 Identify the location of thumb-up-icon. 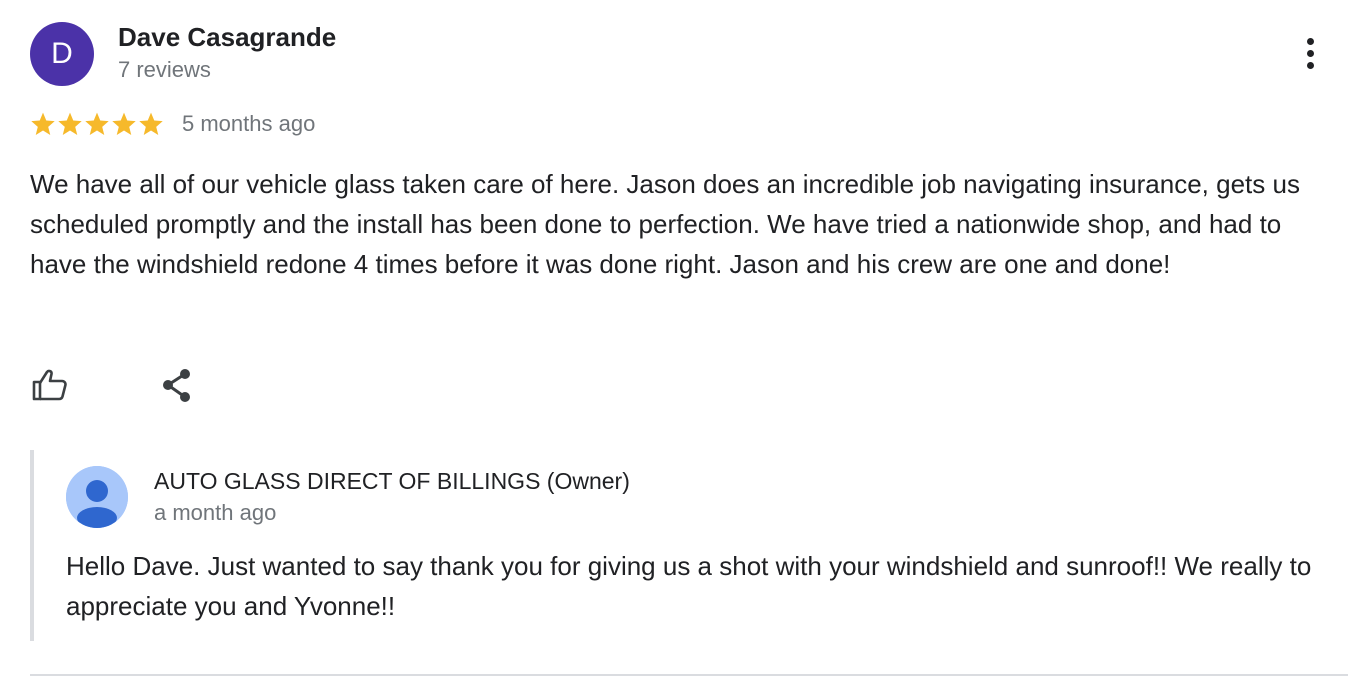
(49, 385).